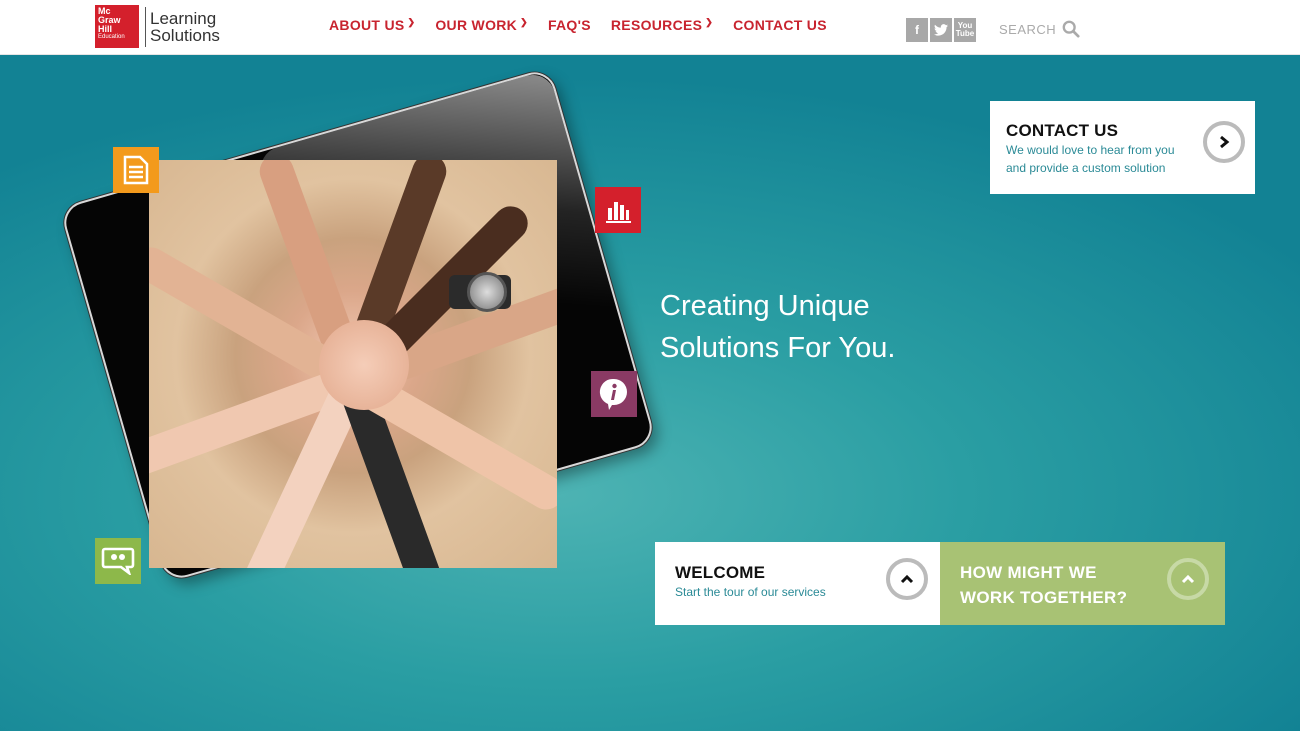 The image size is (1300, 731). I want to click on nav-about-us-label: ABOUT US, so click(367, 25).